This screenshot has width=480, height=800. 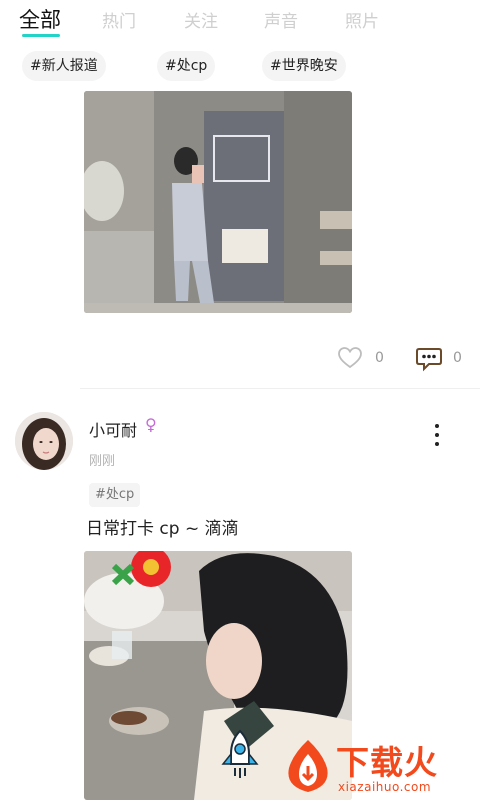 I want to click on active-tab-indicator, so click(x=41, y=35).